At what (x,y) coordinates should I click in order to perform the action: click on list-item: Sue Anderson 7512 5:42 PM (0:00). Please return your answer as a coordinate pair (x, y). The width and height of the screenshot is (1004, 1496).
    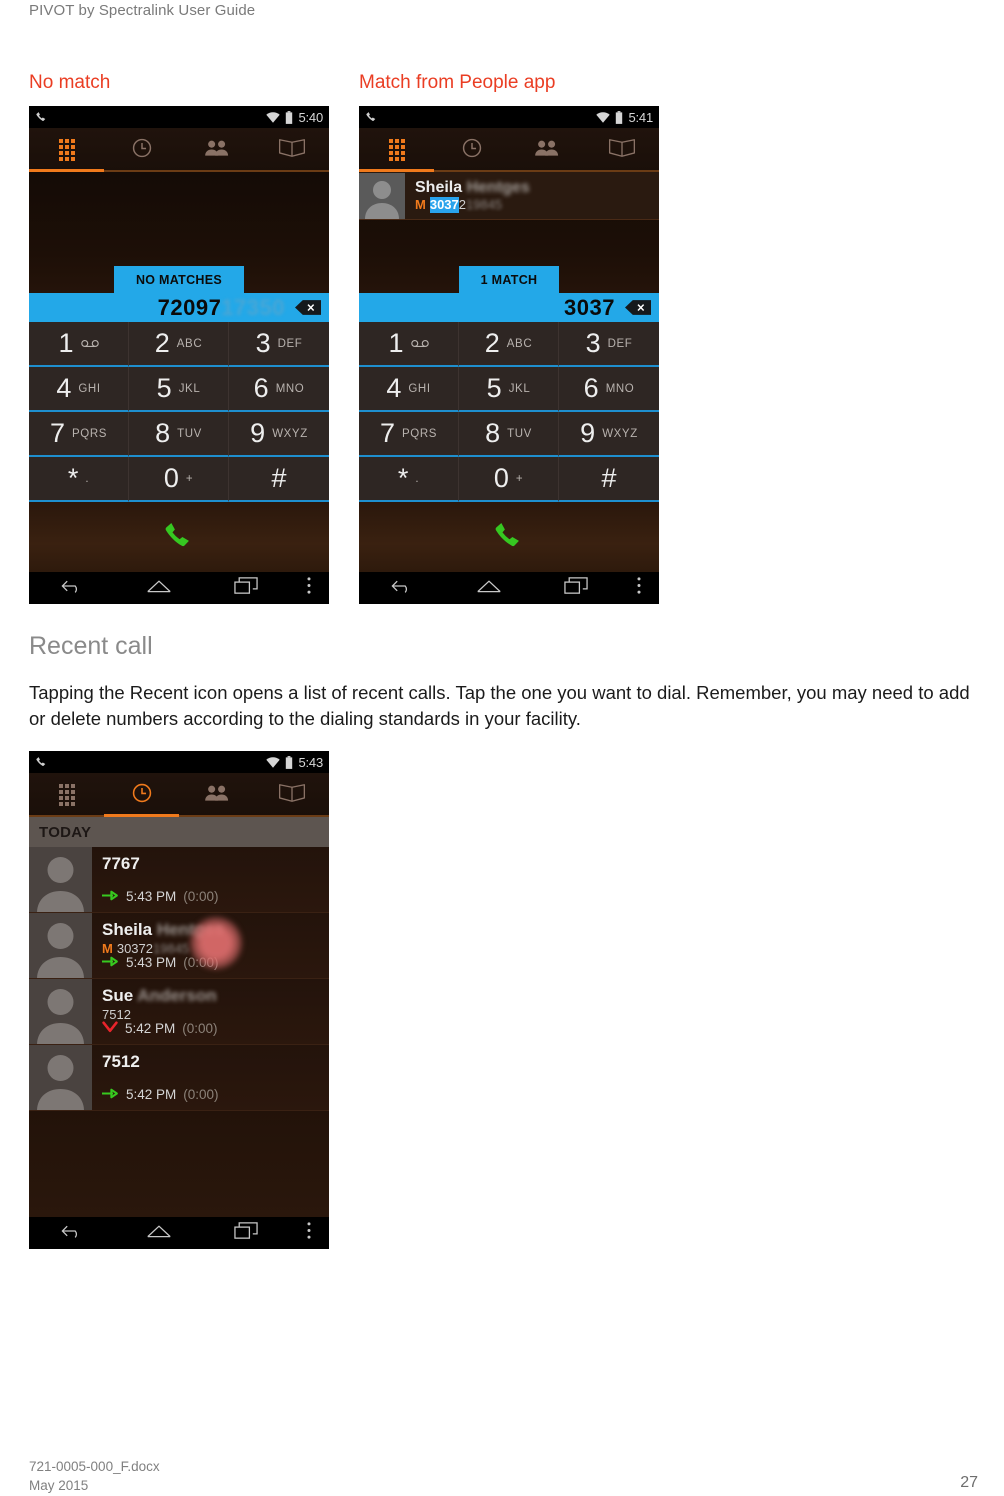
    Looking at the image, I should click on (179, 1012).